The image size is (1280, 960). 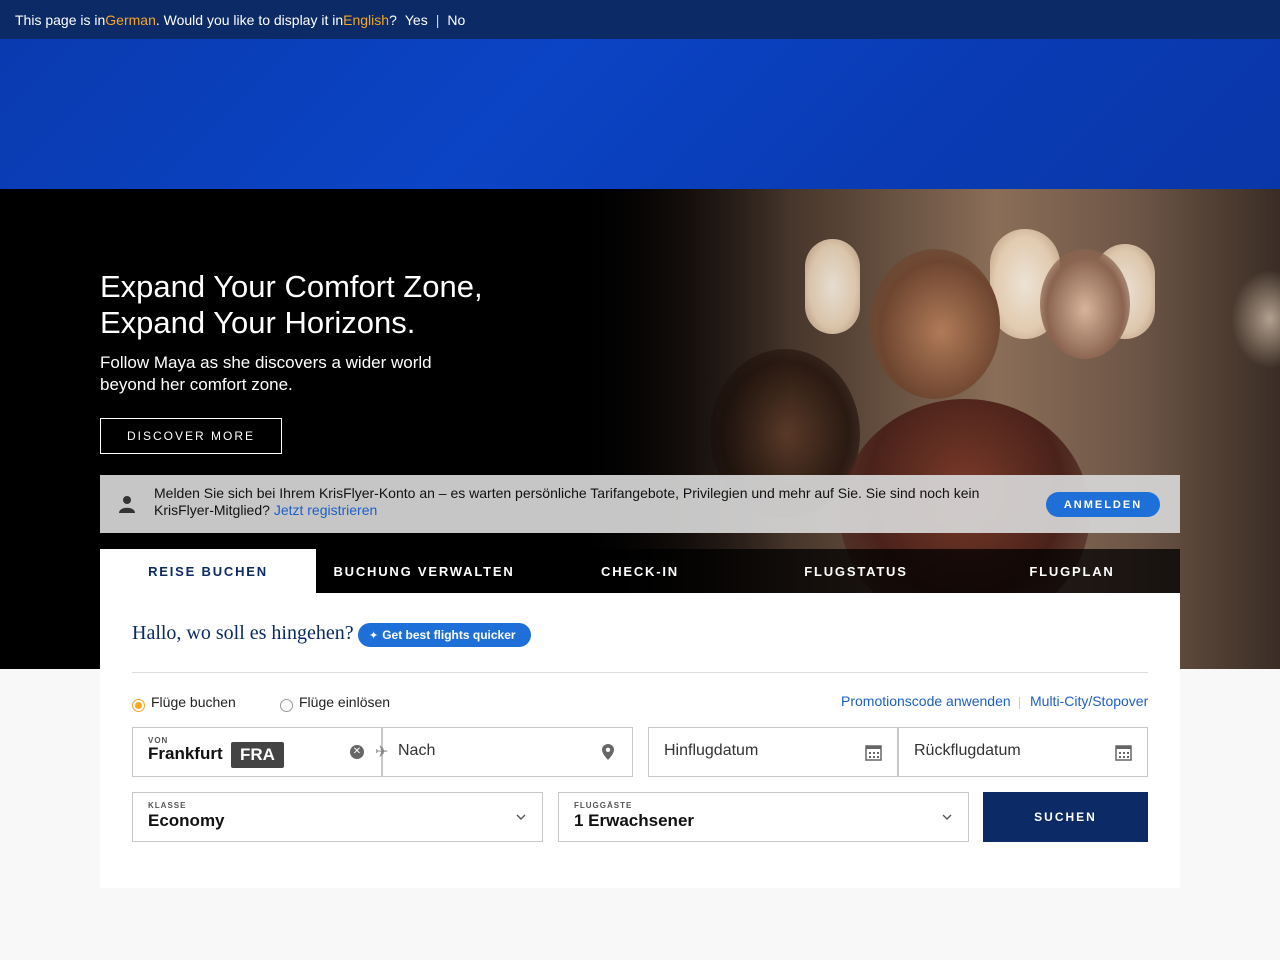 I want to click on to-field: Nach, so click(x=507, y=752).